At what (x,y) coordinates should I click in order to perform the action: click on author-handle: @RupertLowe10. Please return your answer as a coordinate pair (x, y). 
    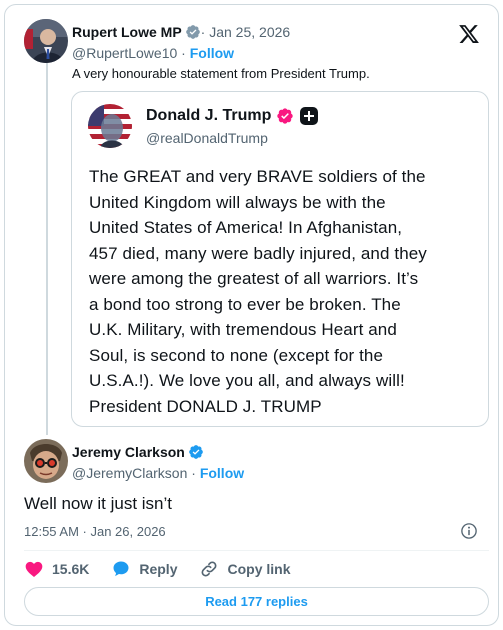
    Looking at the image, I should click on (124, 53).